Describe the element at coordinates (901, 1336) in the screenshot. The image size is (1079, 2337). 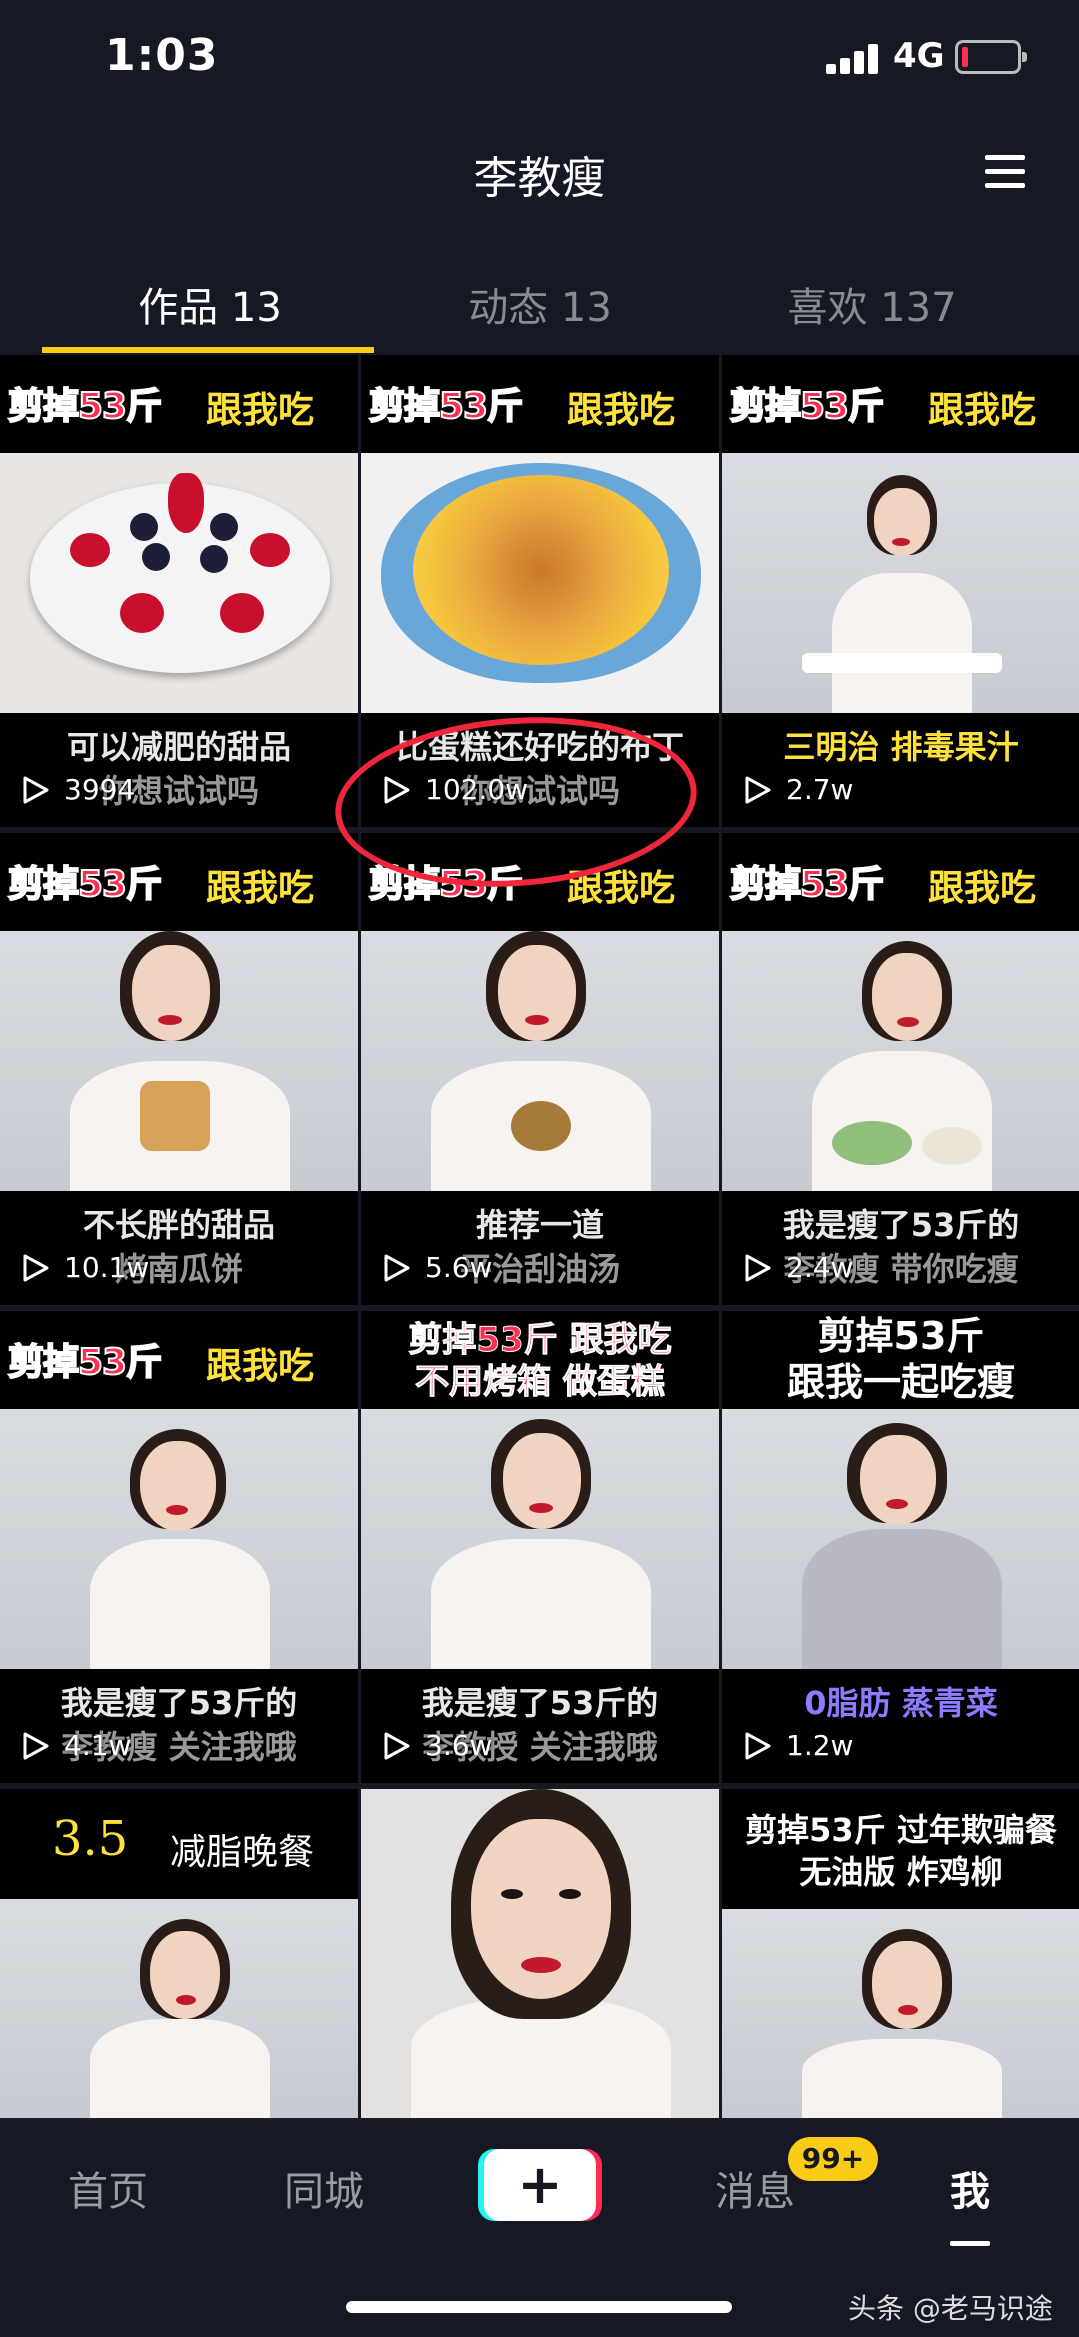
I see `tile-header-line1: 剪掉53斤` at that location.